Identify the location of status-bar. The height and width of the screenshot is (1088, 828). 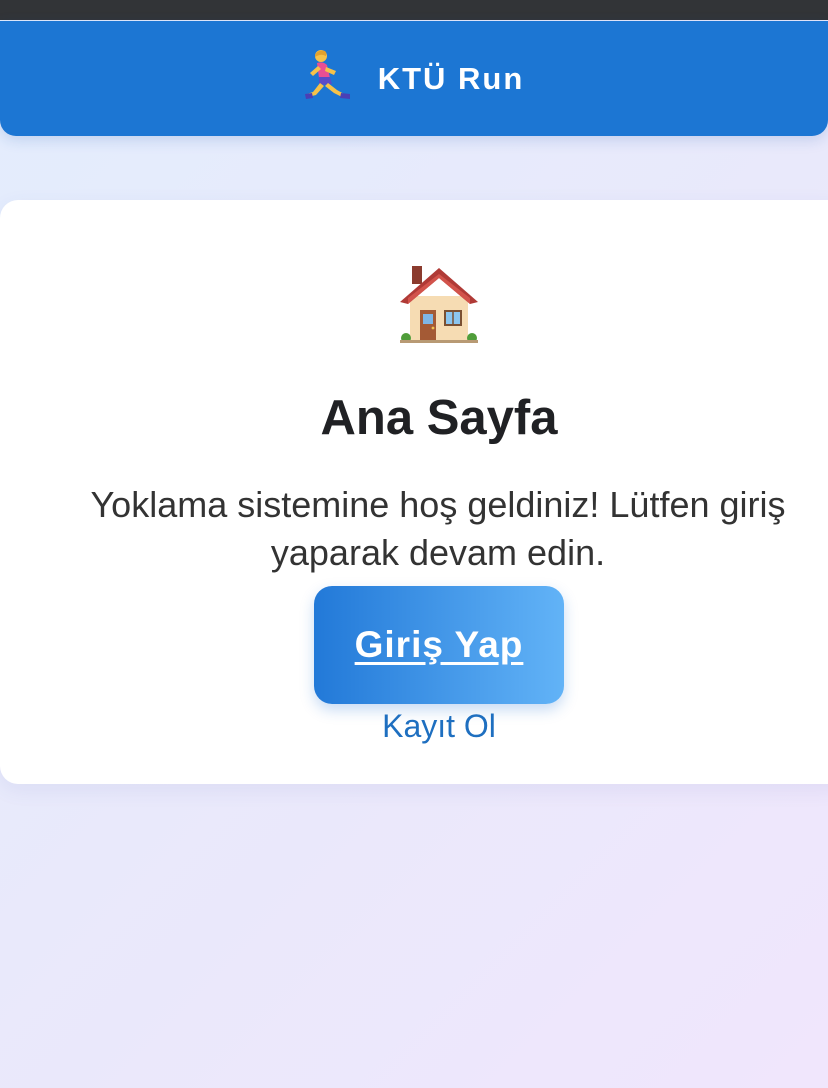
(414, 10).